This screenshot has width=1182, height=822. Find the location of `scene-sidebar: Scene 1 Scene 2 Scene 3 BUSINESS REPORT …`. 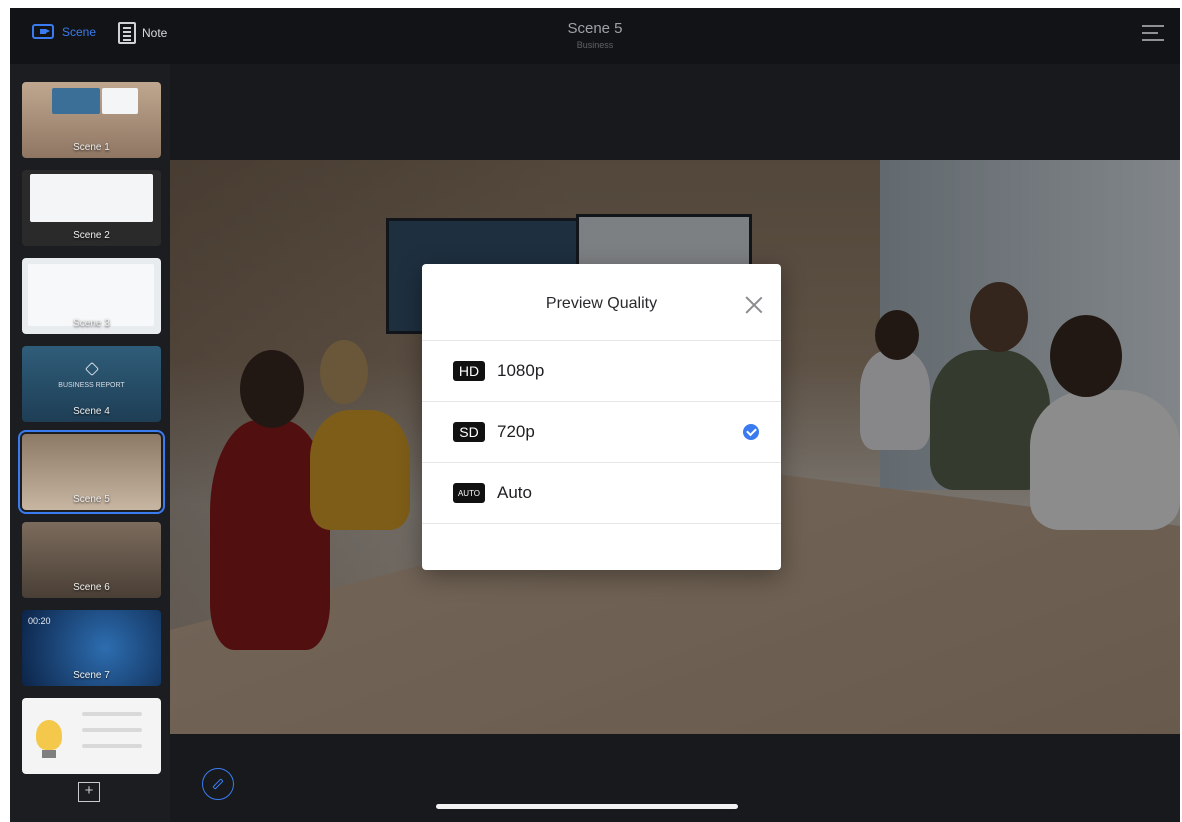

scene-sidebar: Scene 1 Scene 2 Scene 3 BUSINESS REPORT … is located at coordinates (90, 443).